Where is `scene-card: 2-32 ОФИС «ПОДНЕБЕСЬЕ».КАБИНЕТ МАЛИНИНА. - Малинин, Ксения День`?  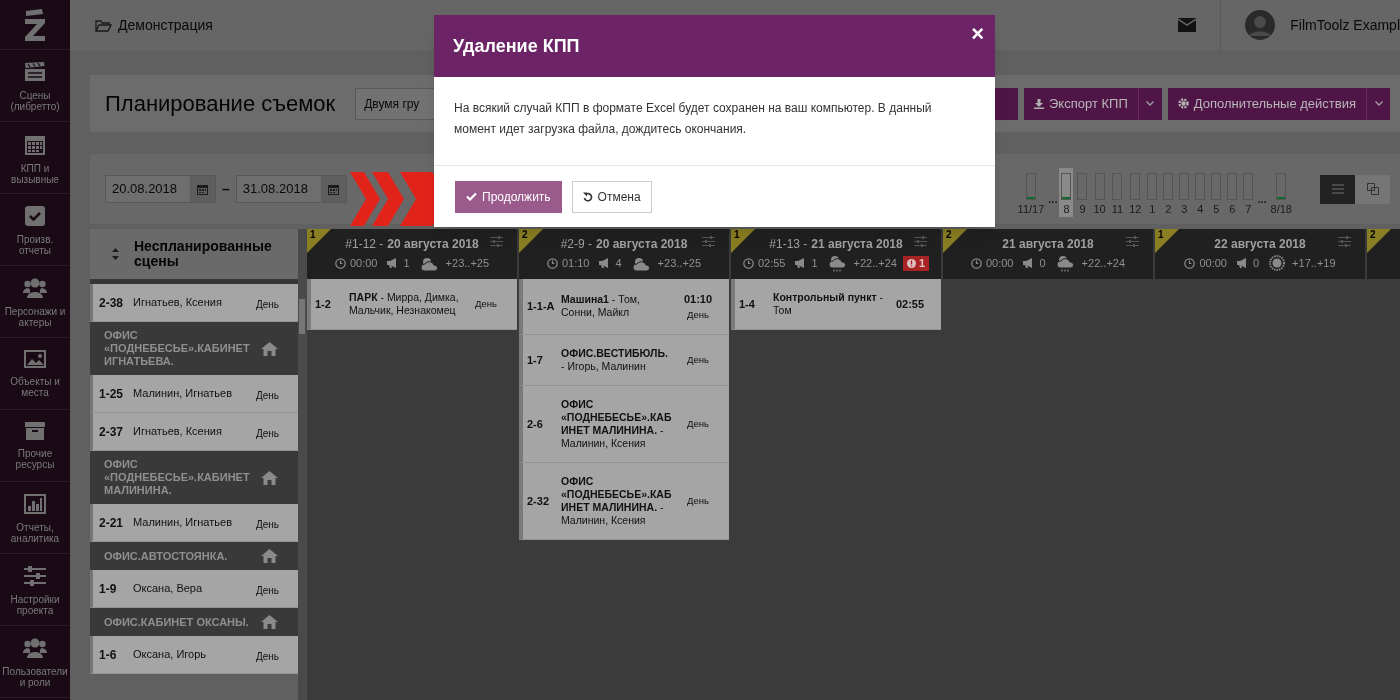
scene-card: 2-32 ОФИС «ПОДНЕБЕСЬЕ».КАБИНЕТ МАЛИНИНА. - Малинин, Ксения День is located at coordinates (624, 501).